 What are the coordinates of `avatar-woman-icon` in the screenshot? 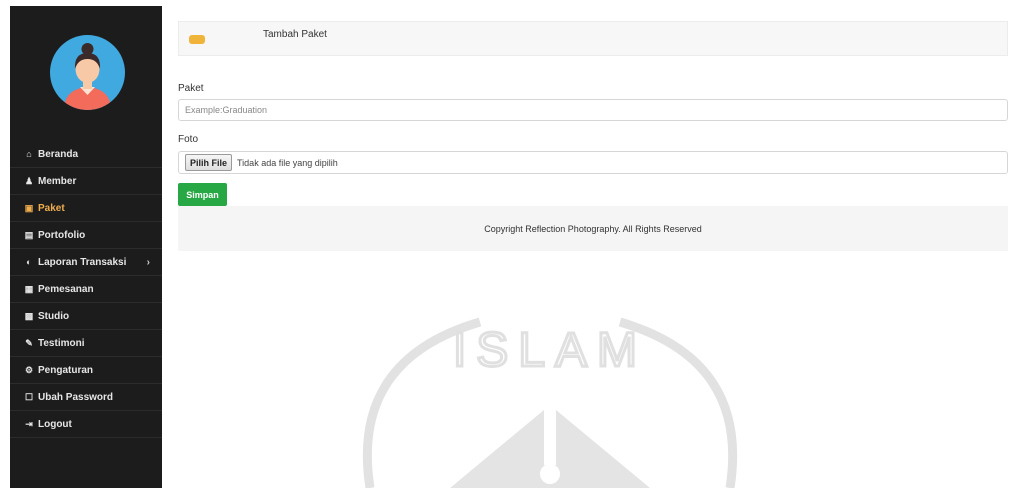 It's located at (87, 76).